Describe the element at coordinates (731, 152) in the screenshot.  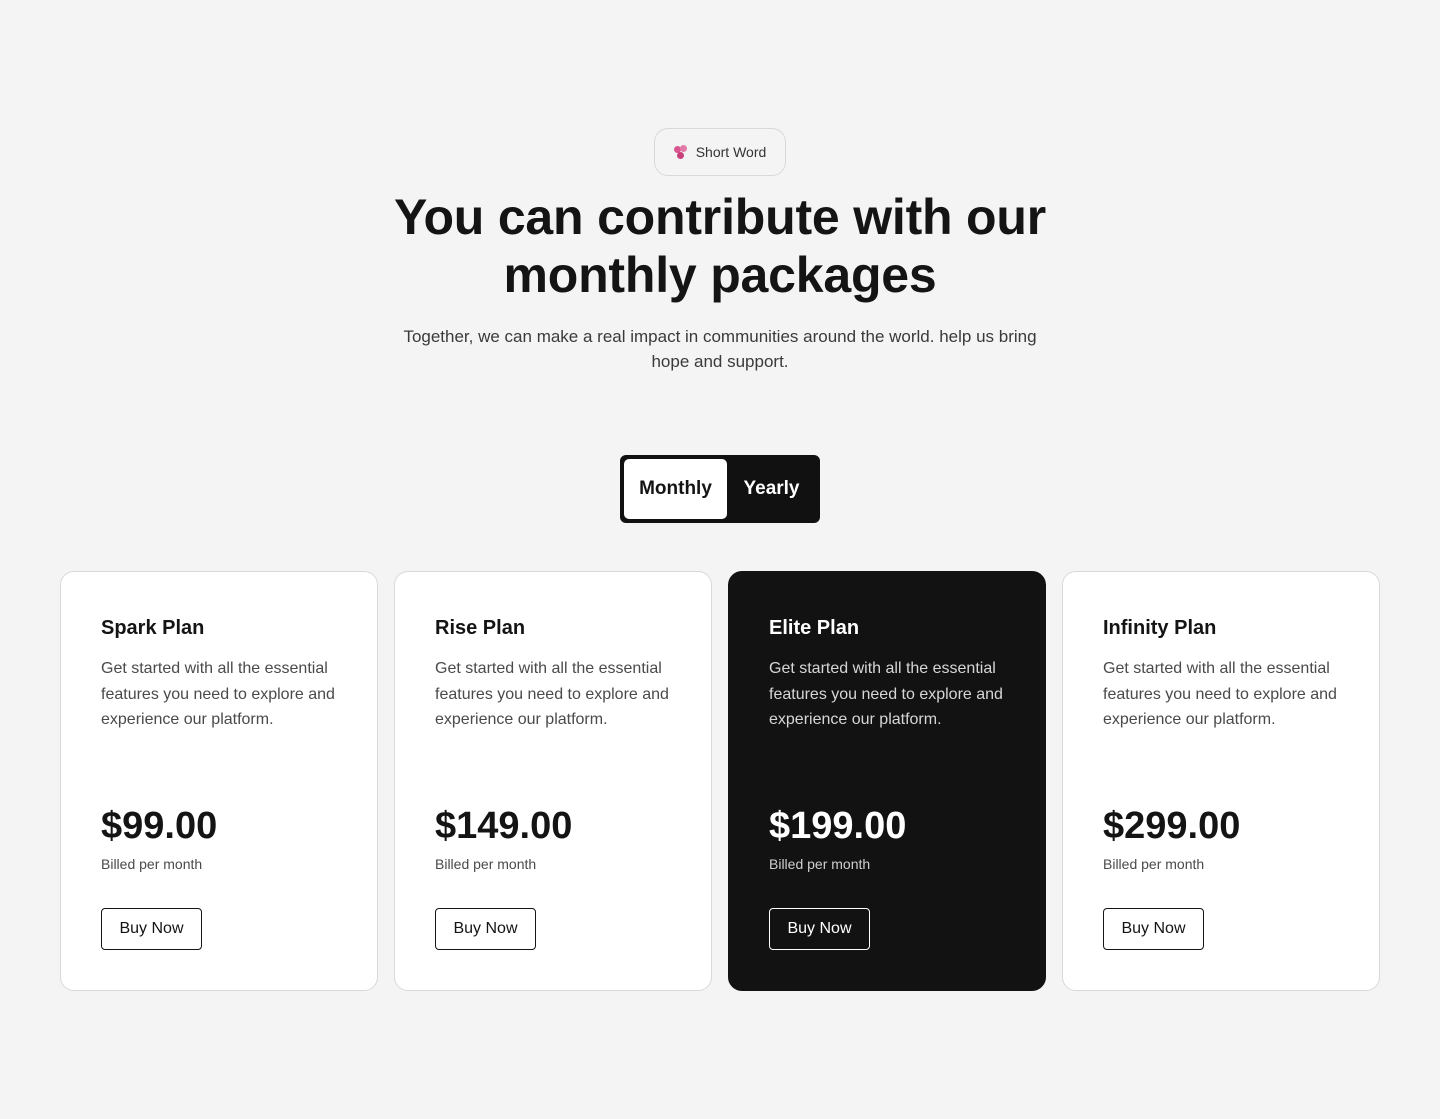
I see `badge-label: Short Word` at that location.